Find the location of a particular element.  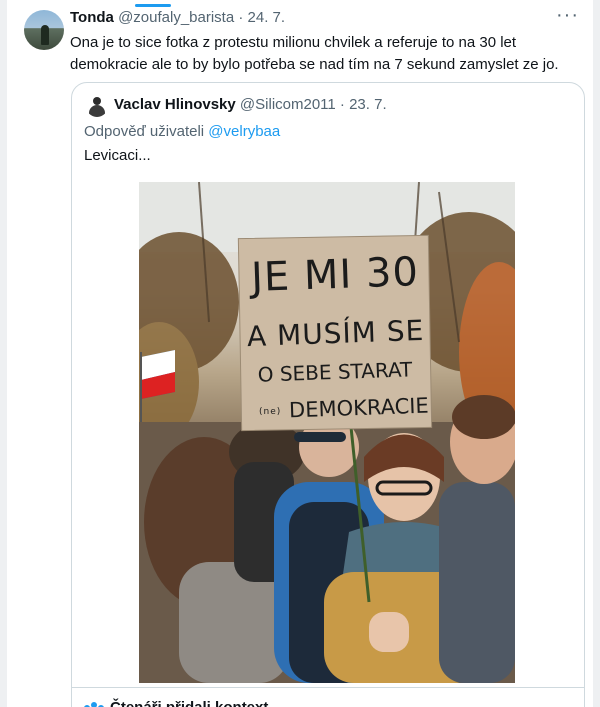

people-icon is located at coordinates (94, 704).